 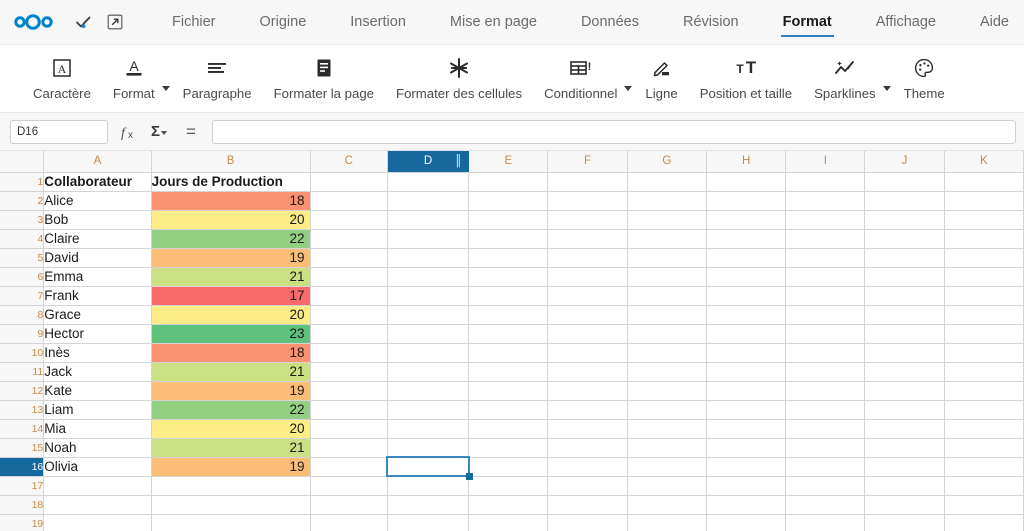 What do you see at coordinates (746, 486) in the screenshot?
I see `cell-H17` at bounding box center [746, 486].